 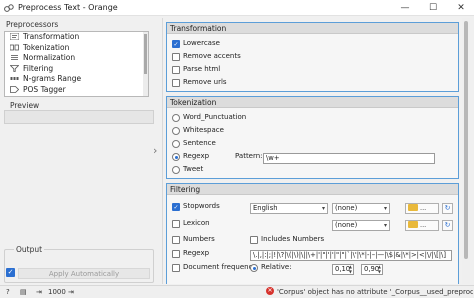 What do you see at coordinates (176, 70) in the screenshot?
I see `parse-html-checkbox` at bounding box center [176, 70].